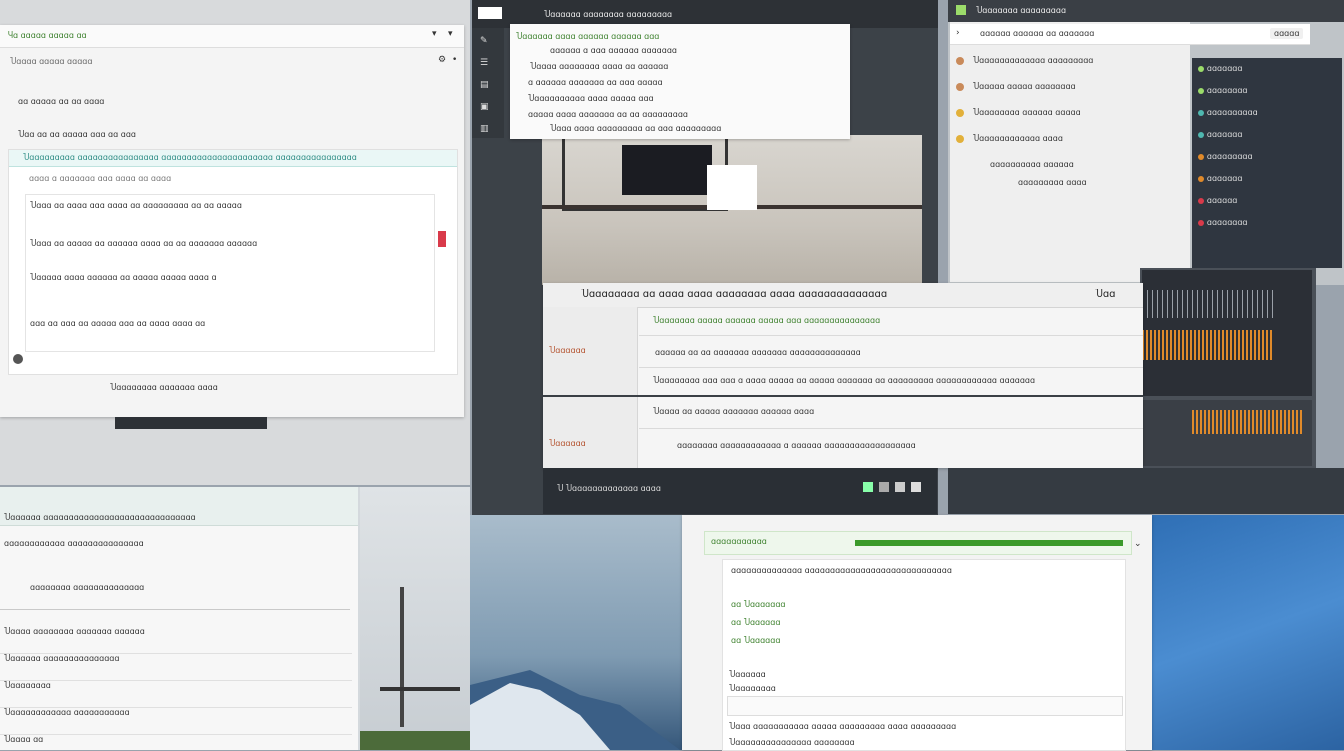 This screenshot has height=751, width=1344. What do you see at coordinates (442, 239) in the screenshot?
I see `alert-marker` at bounding box center [442, 239].